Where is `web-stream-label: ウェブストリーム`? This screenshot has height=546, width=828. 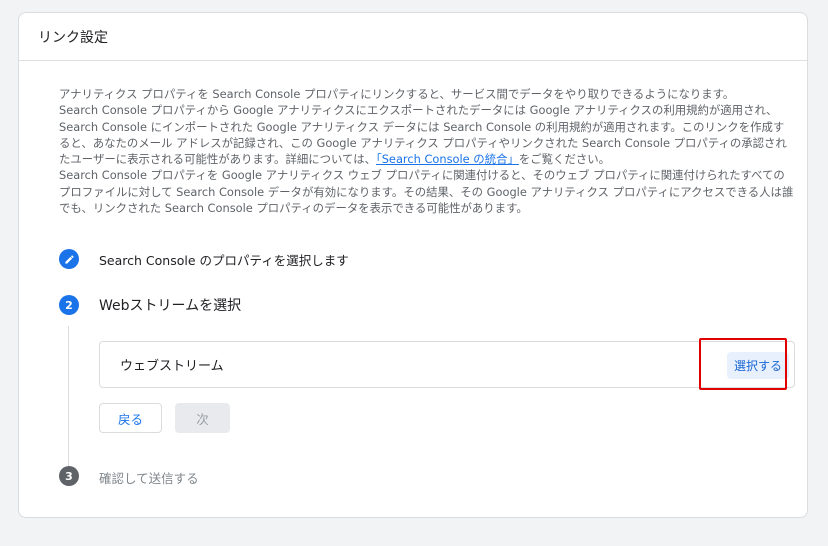
web-stream-label: ウェブストリーム is located at coordinates (172, 366).